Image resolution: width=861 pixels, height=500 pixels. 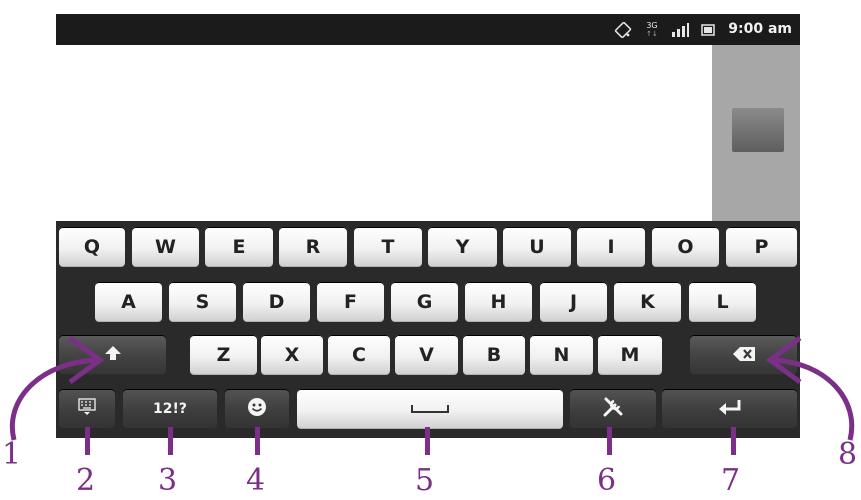 What do you see at coordinates (427, 441) in the screenshot?
I see `callout-5-pointer` at bounding box center [427, 441].